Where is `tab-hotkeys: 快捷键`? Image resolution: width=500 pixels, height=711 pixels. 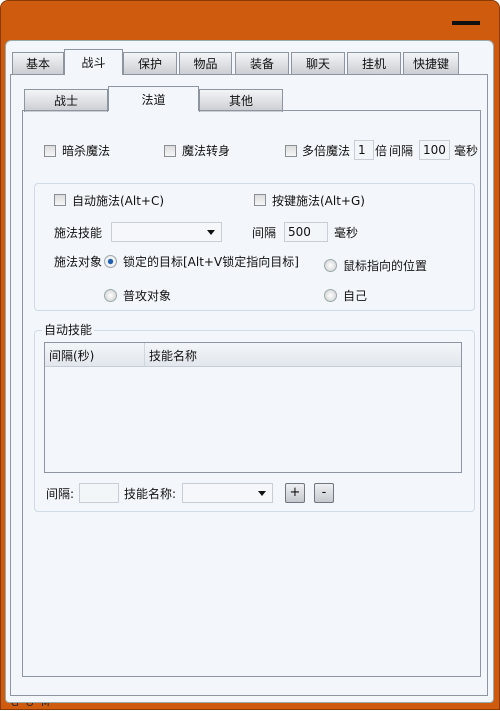
tab-hotkeys: 快捷键 is located at coordinates (431, 63).